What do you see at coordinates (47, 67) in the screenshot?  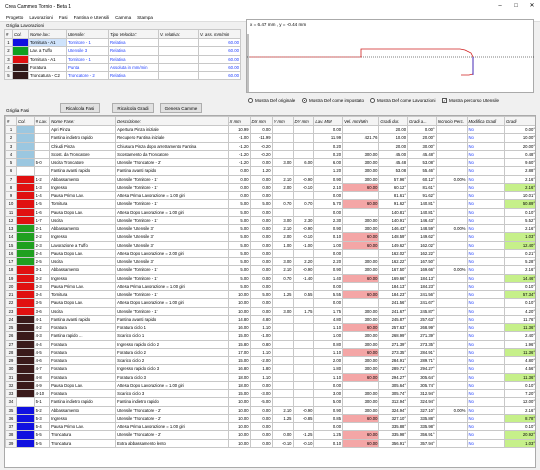 I see `nome-lavorazione-cell: Foratura` at bounding box center [47, 67].